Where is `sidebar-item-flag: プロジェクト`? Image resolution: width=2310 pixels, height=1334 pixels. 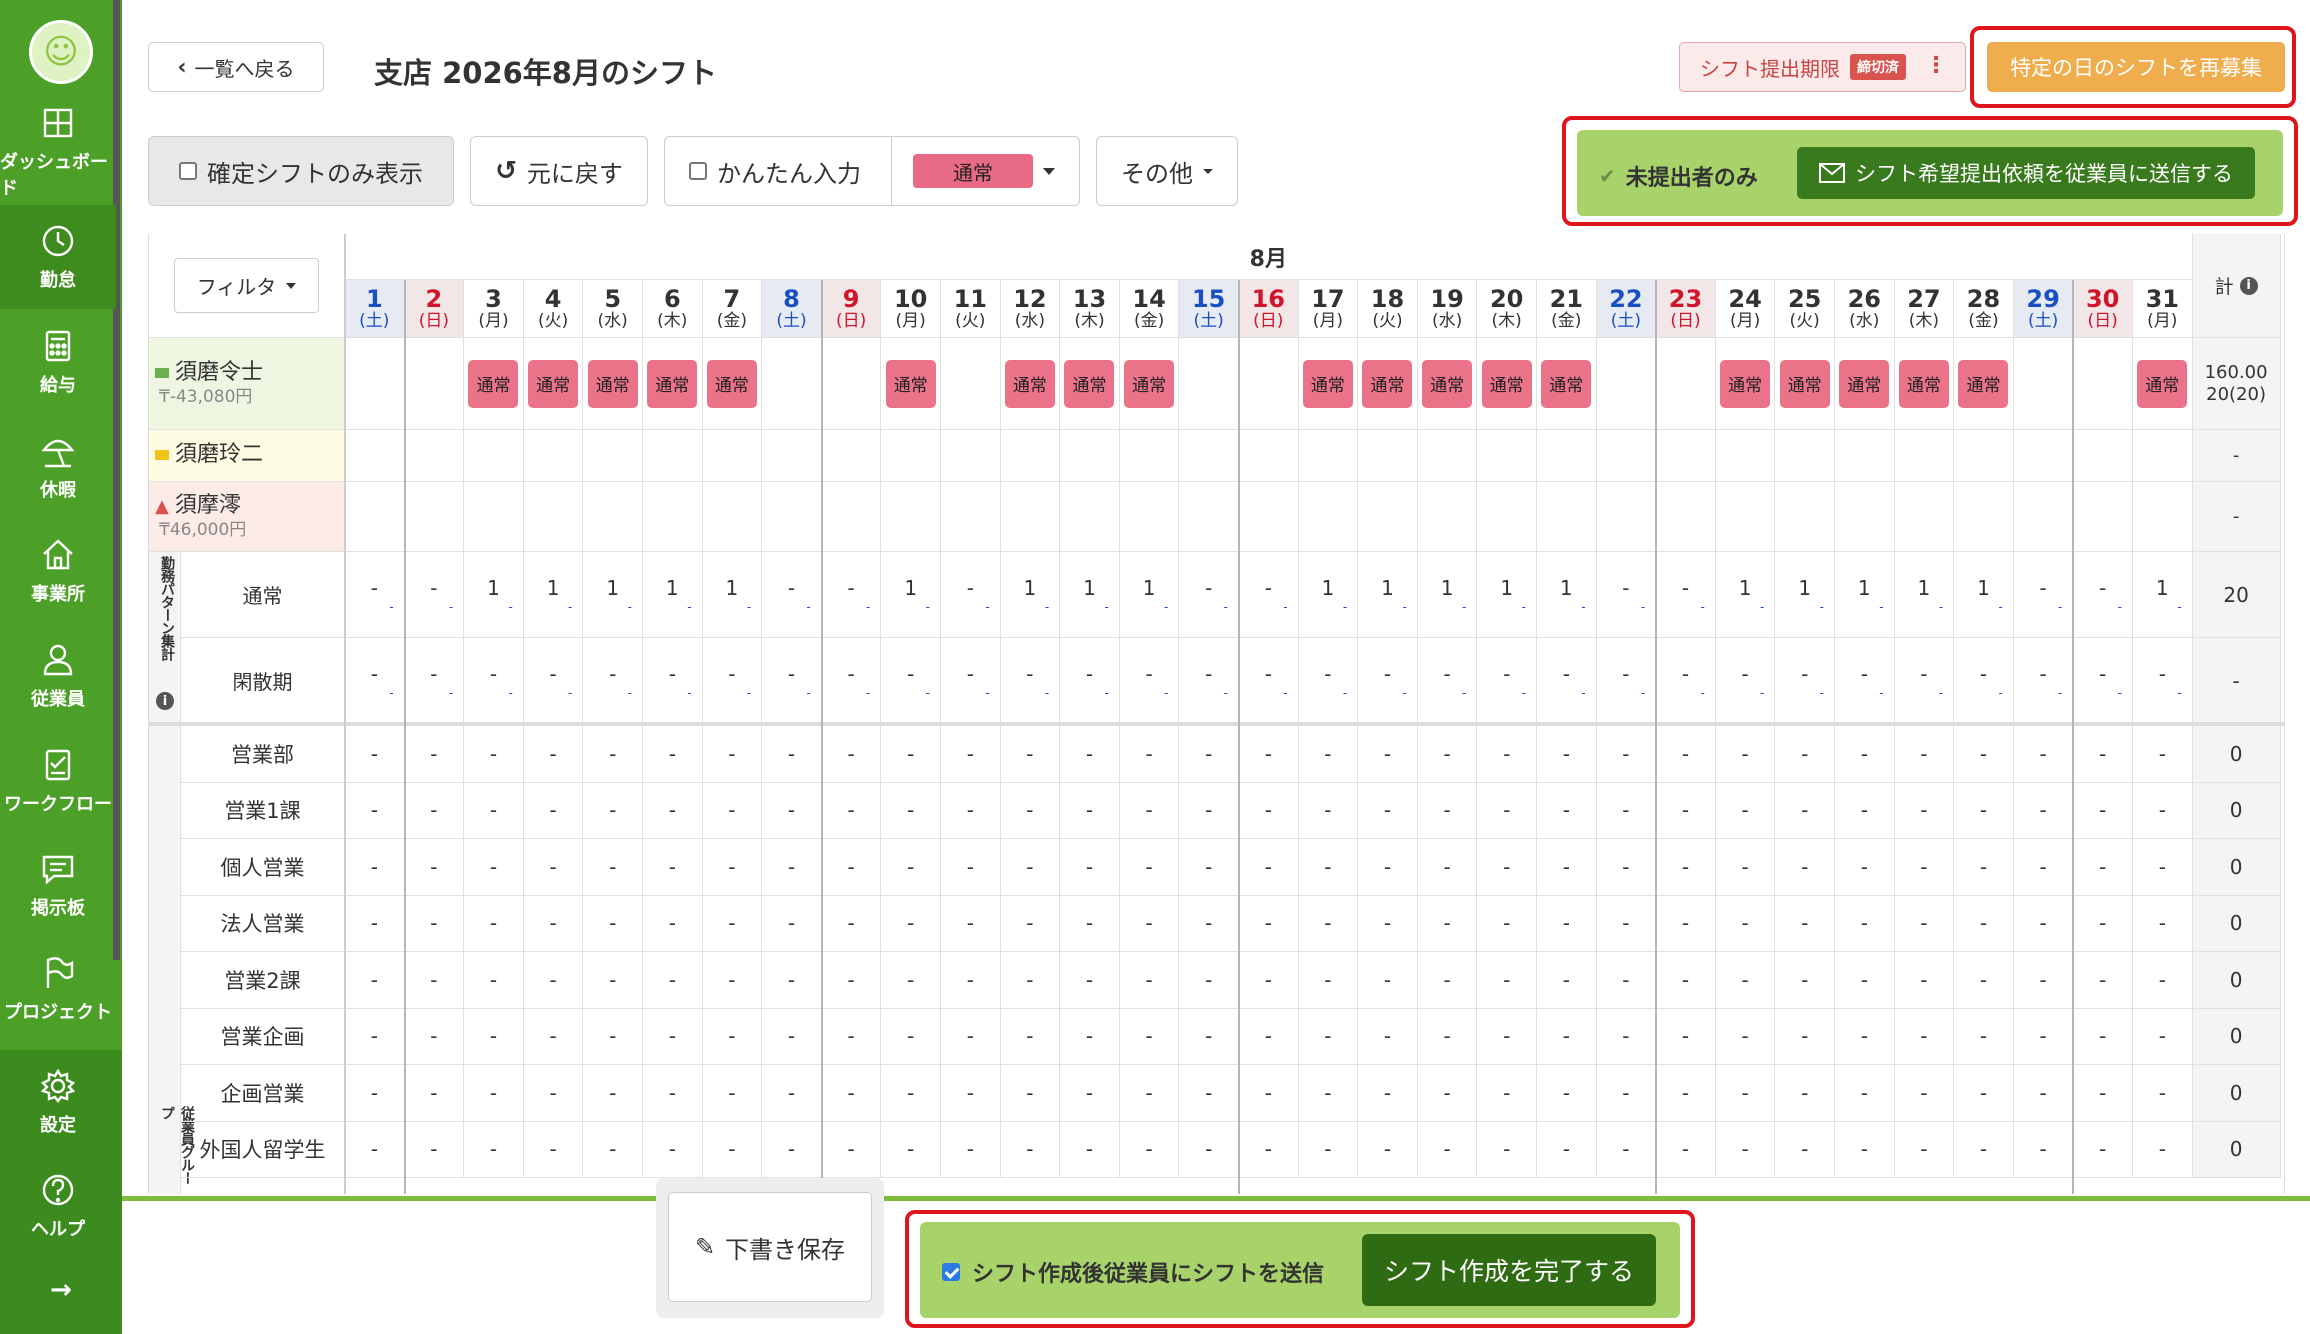 sidebar-item-flag: プロジェクト is located at coordinates (58, 989).